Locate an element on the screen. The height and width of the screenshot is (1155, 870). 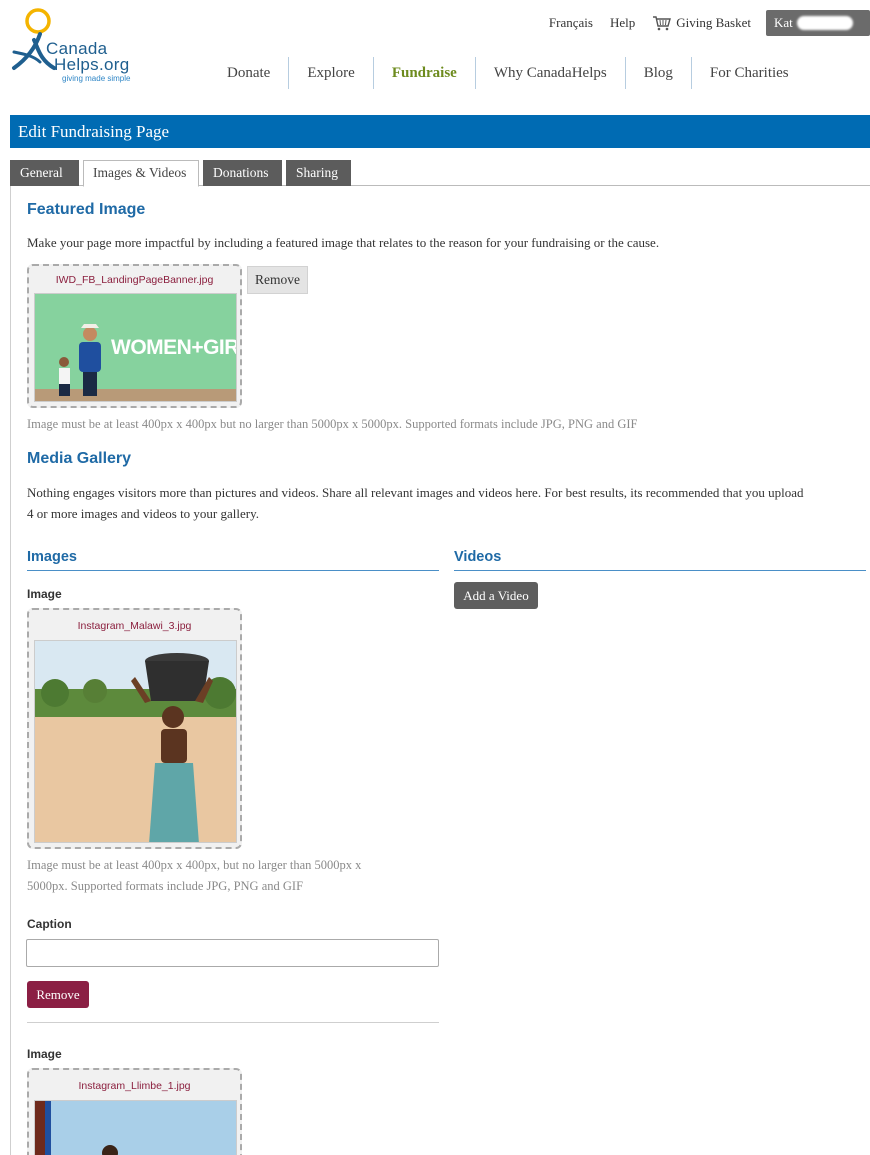
nav-for-charities: For Charities is located at coordinates (749, 73).